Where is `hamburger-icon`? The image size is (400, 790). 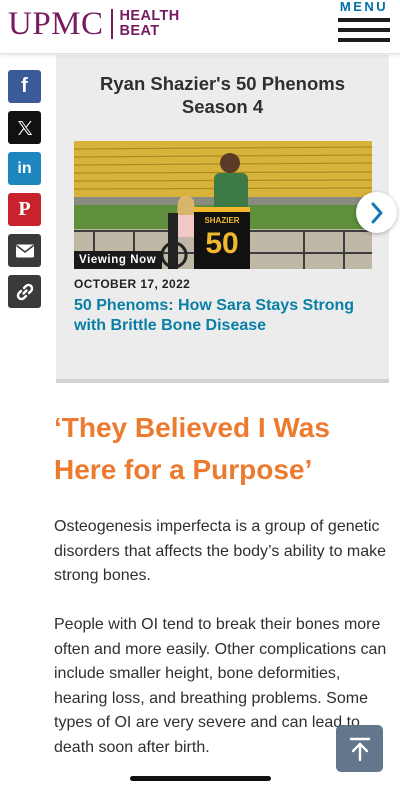
hamburger-icon is located at coordinates (364, 30).